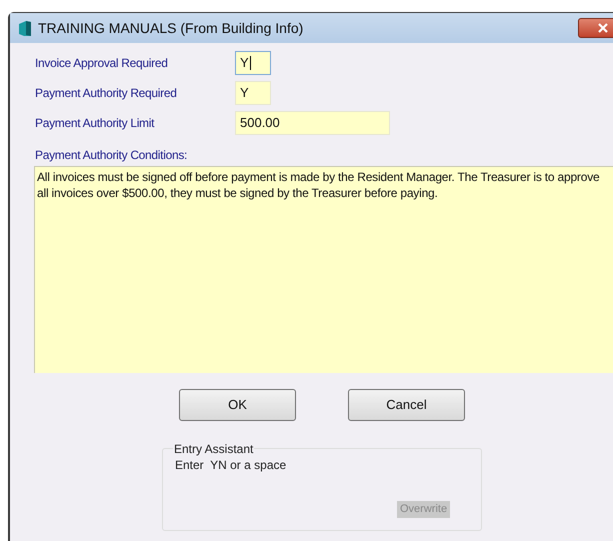  I want to click on field-label: Payment Authority Required, so click(106, 93).